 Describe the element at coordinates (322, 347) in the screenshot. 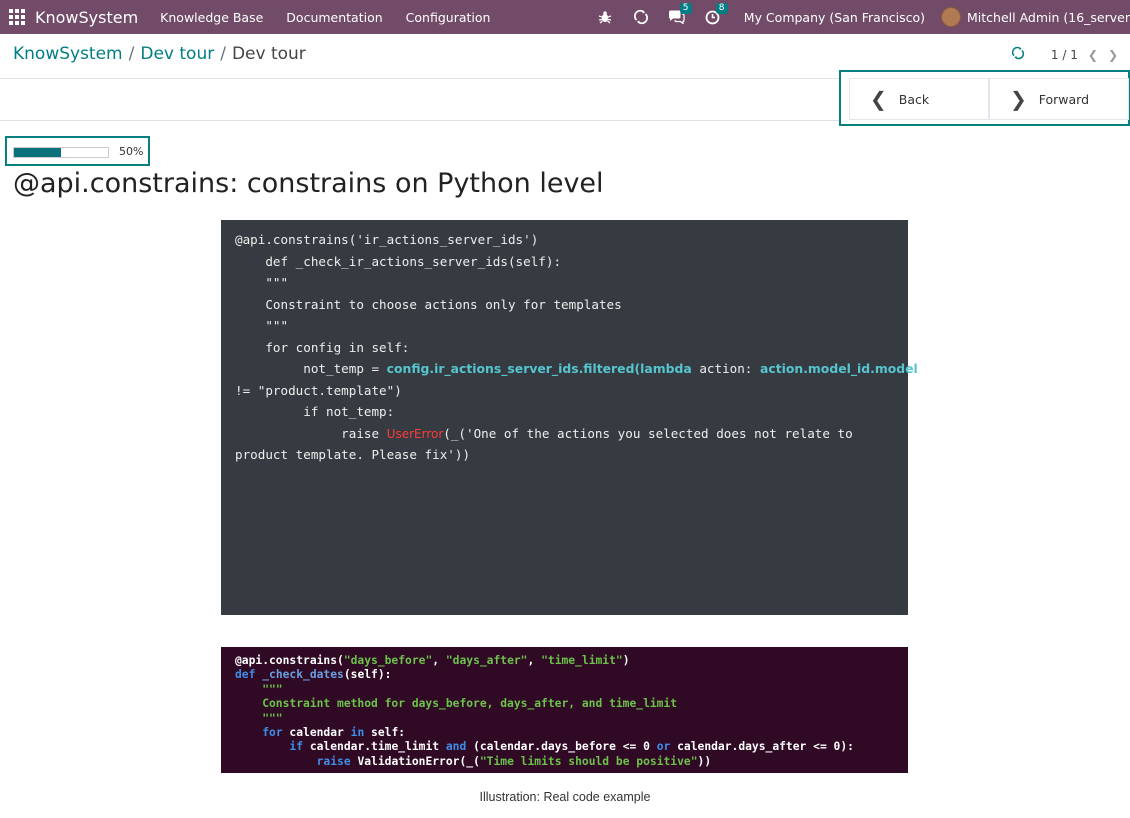

I see `code-line: for config in self:` at that location.